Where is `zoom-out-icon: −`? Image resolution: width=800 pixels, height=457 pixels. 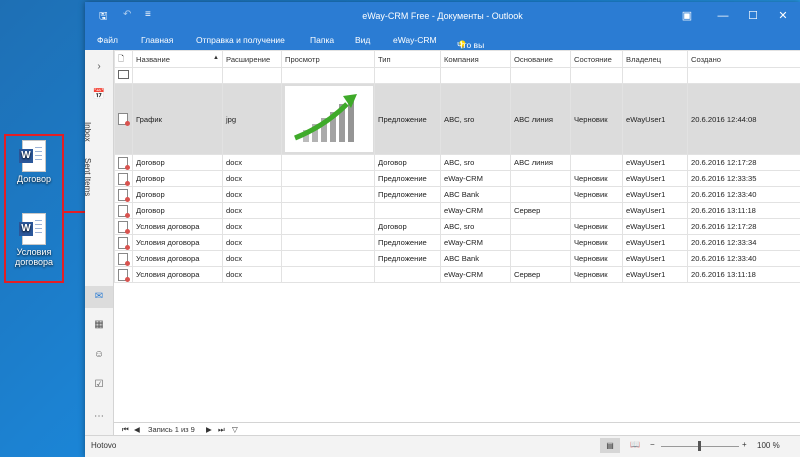 zoom-out-icon: − is located at coordinates (652, 444).